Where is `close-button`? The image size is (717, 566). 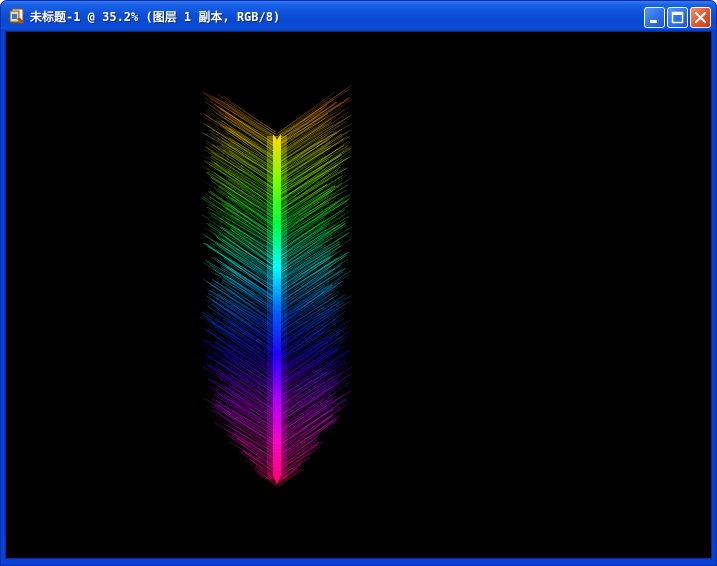 close-button is located at coordinates (700, 17).